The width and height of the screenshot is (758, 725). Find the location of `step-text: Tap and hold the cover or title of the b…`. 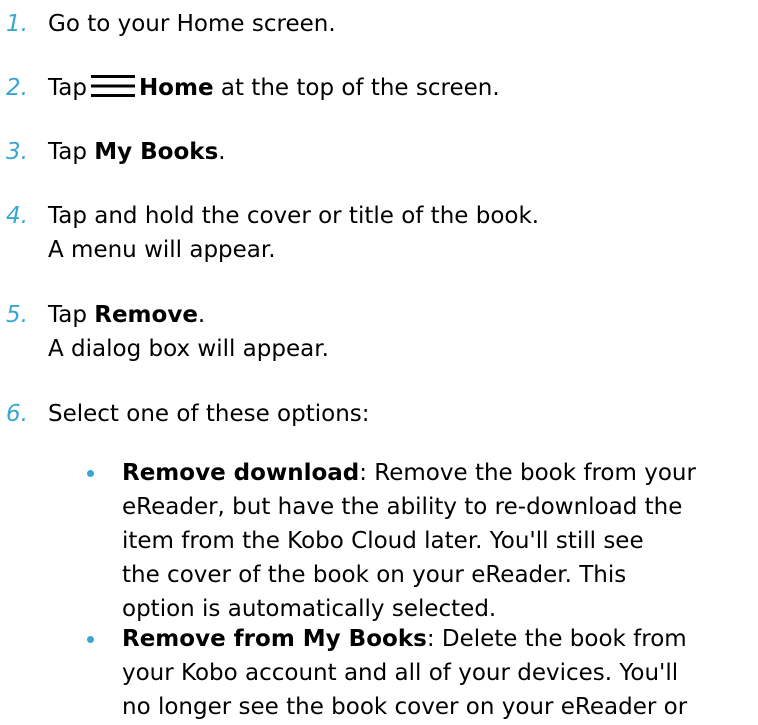

step-text: Tap and hold the cover or title of the b… is located at coordinates (293, 233).